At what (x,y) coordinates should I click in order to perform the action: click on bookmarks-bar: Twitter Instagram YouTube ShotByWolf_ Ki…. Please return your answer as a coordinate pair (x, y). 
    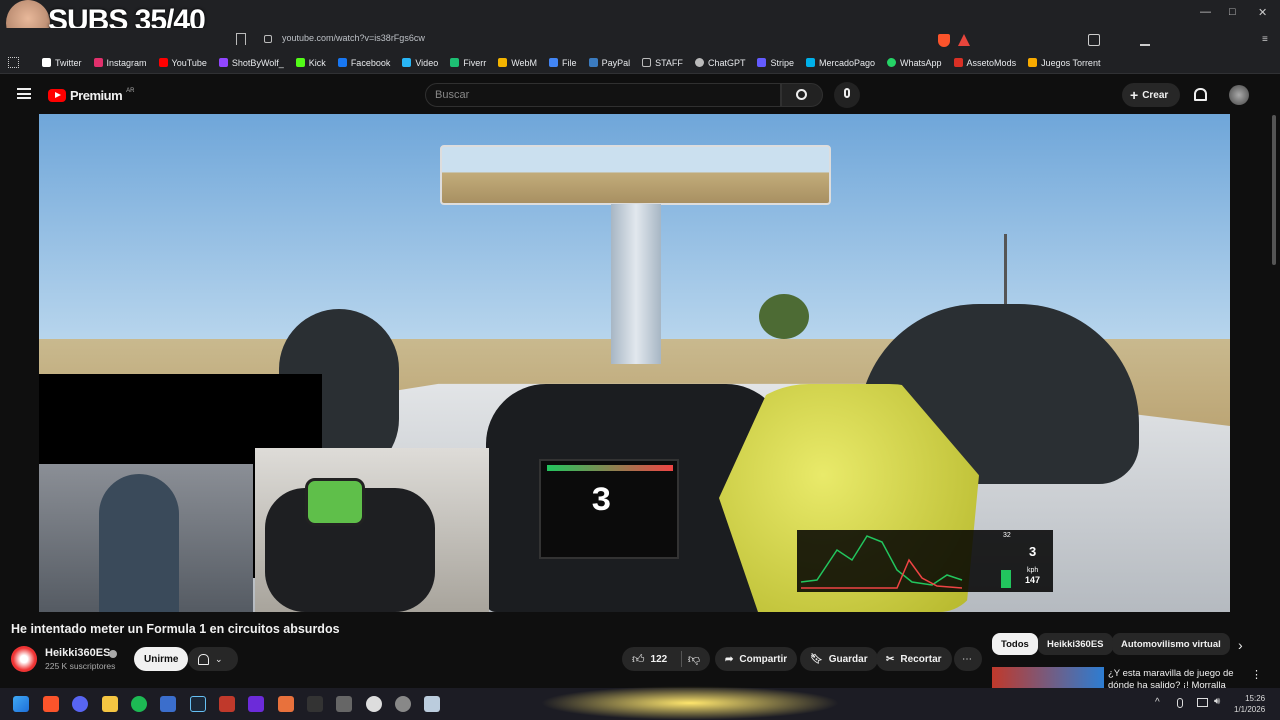
    Looking at the image, I should click on (640, 63).